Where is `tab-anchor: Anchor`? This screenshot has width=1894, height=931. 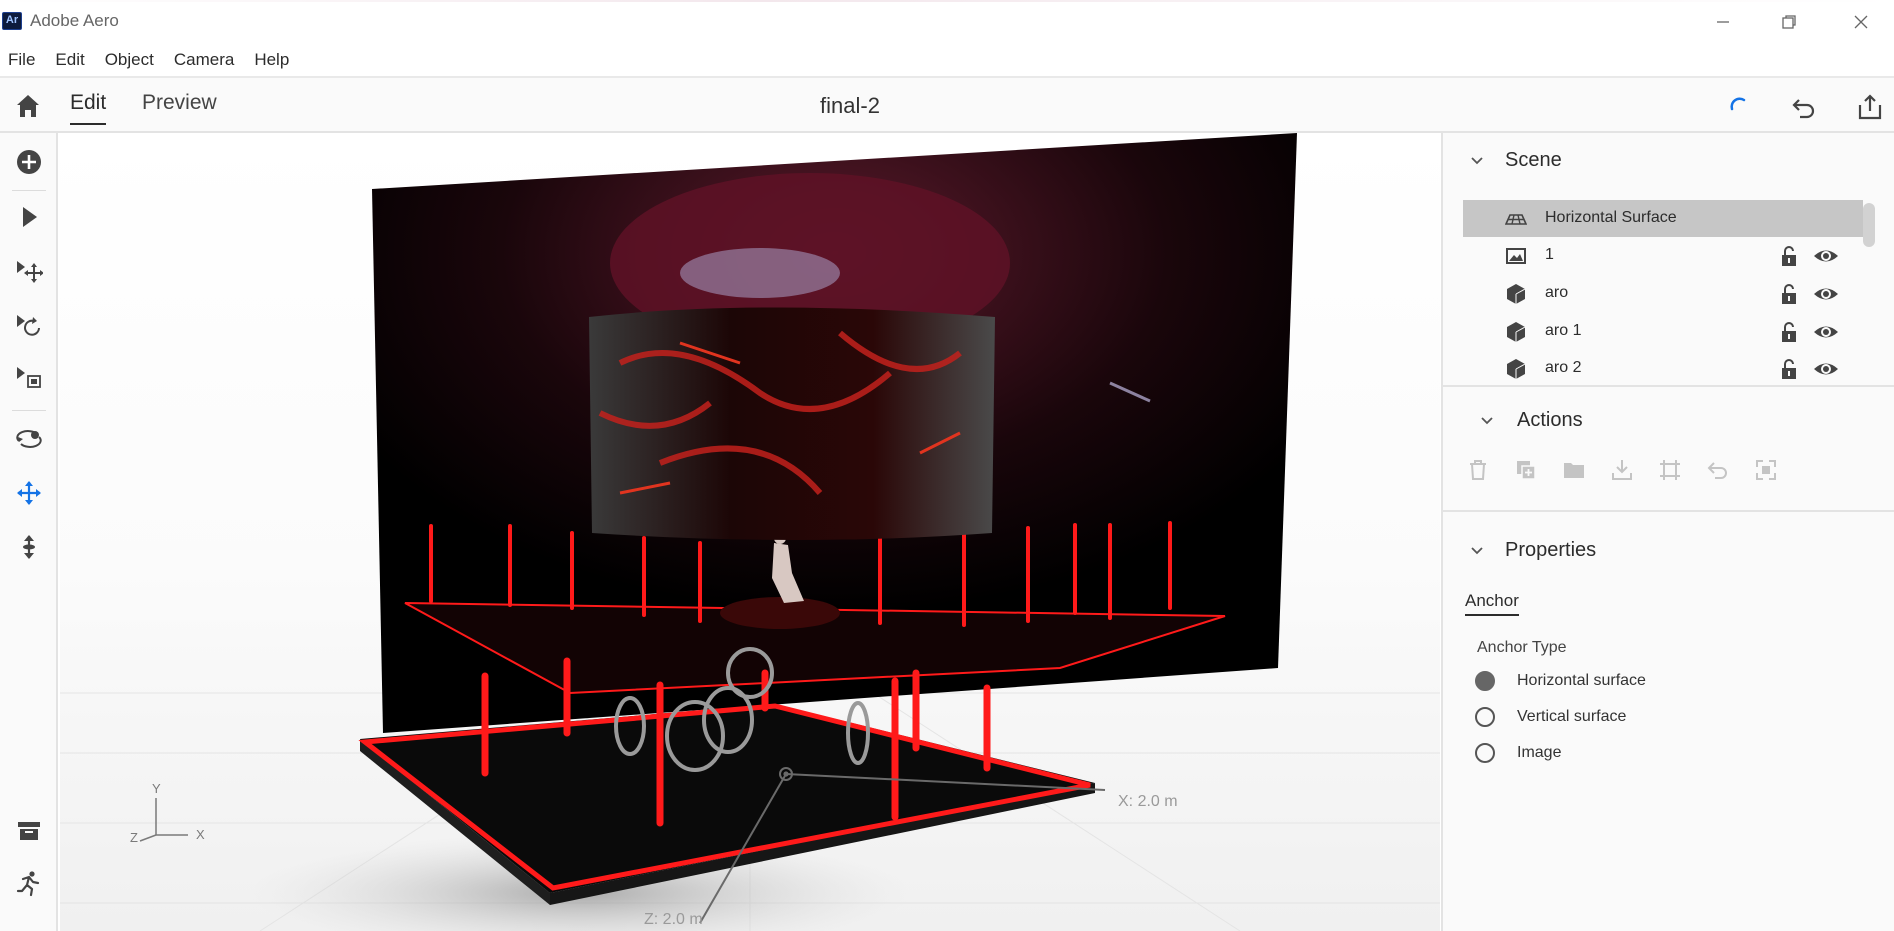 tab-anchor: Anchor is located at coordinates (1492, 603).